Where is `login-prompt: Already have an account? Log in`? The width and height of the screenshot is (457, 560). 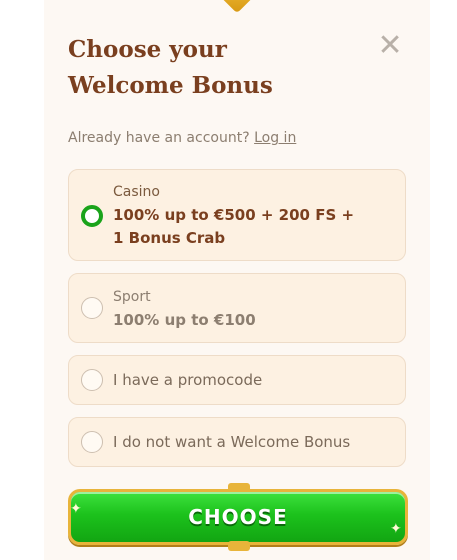 login-prompt: Already have an account? Log in is located at coordinates (182, 138).